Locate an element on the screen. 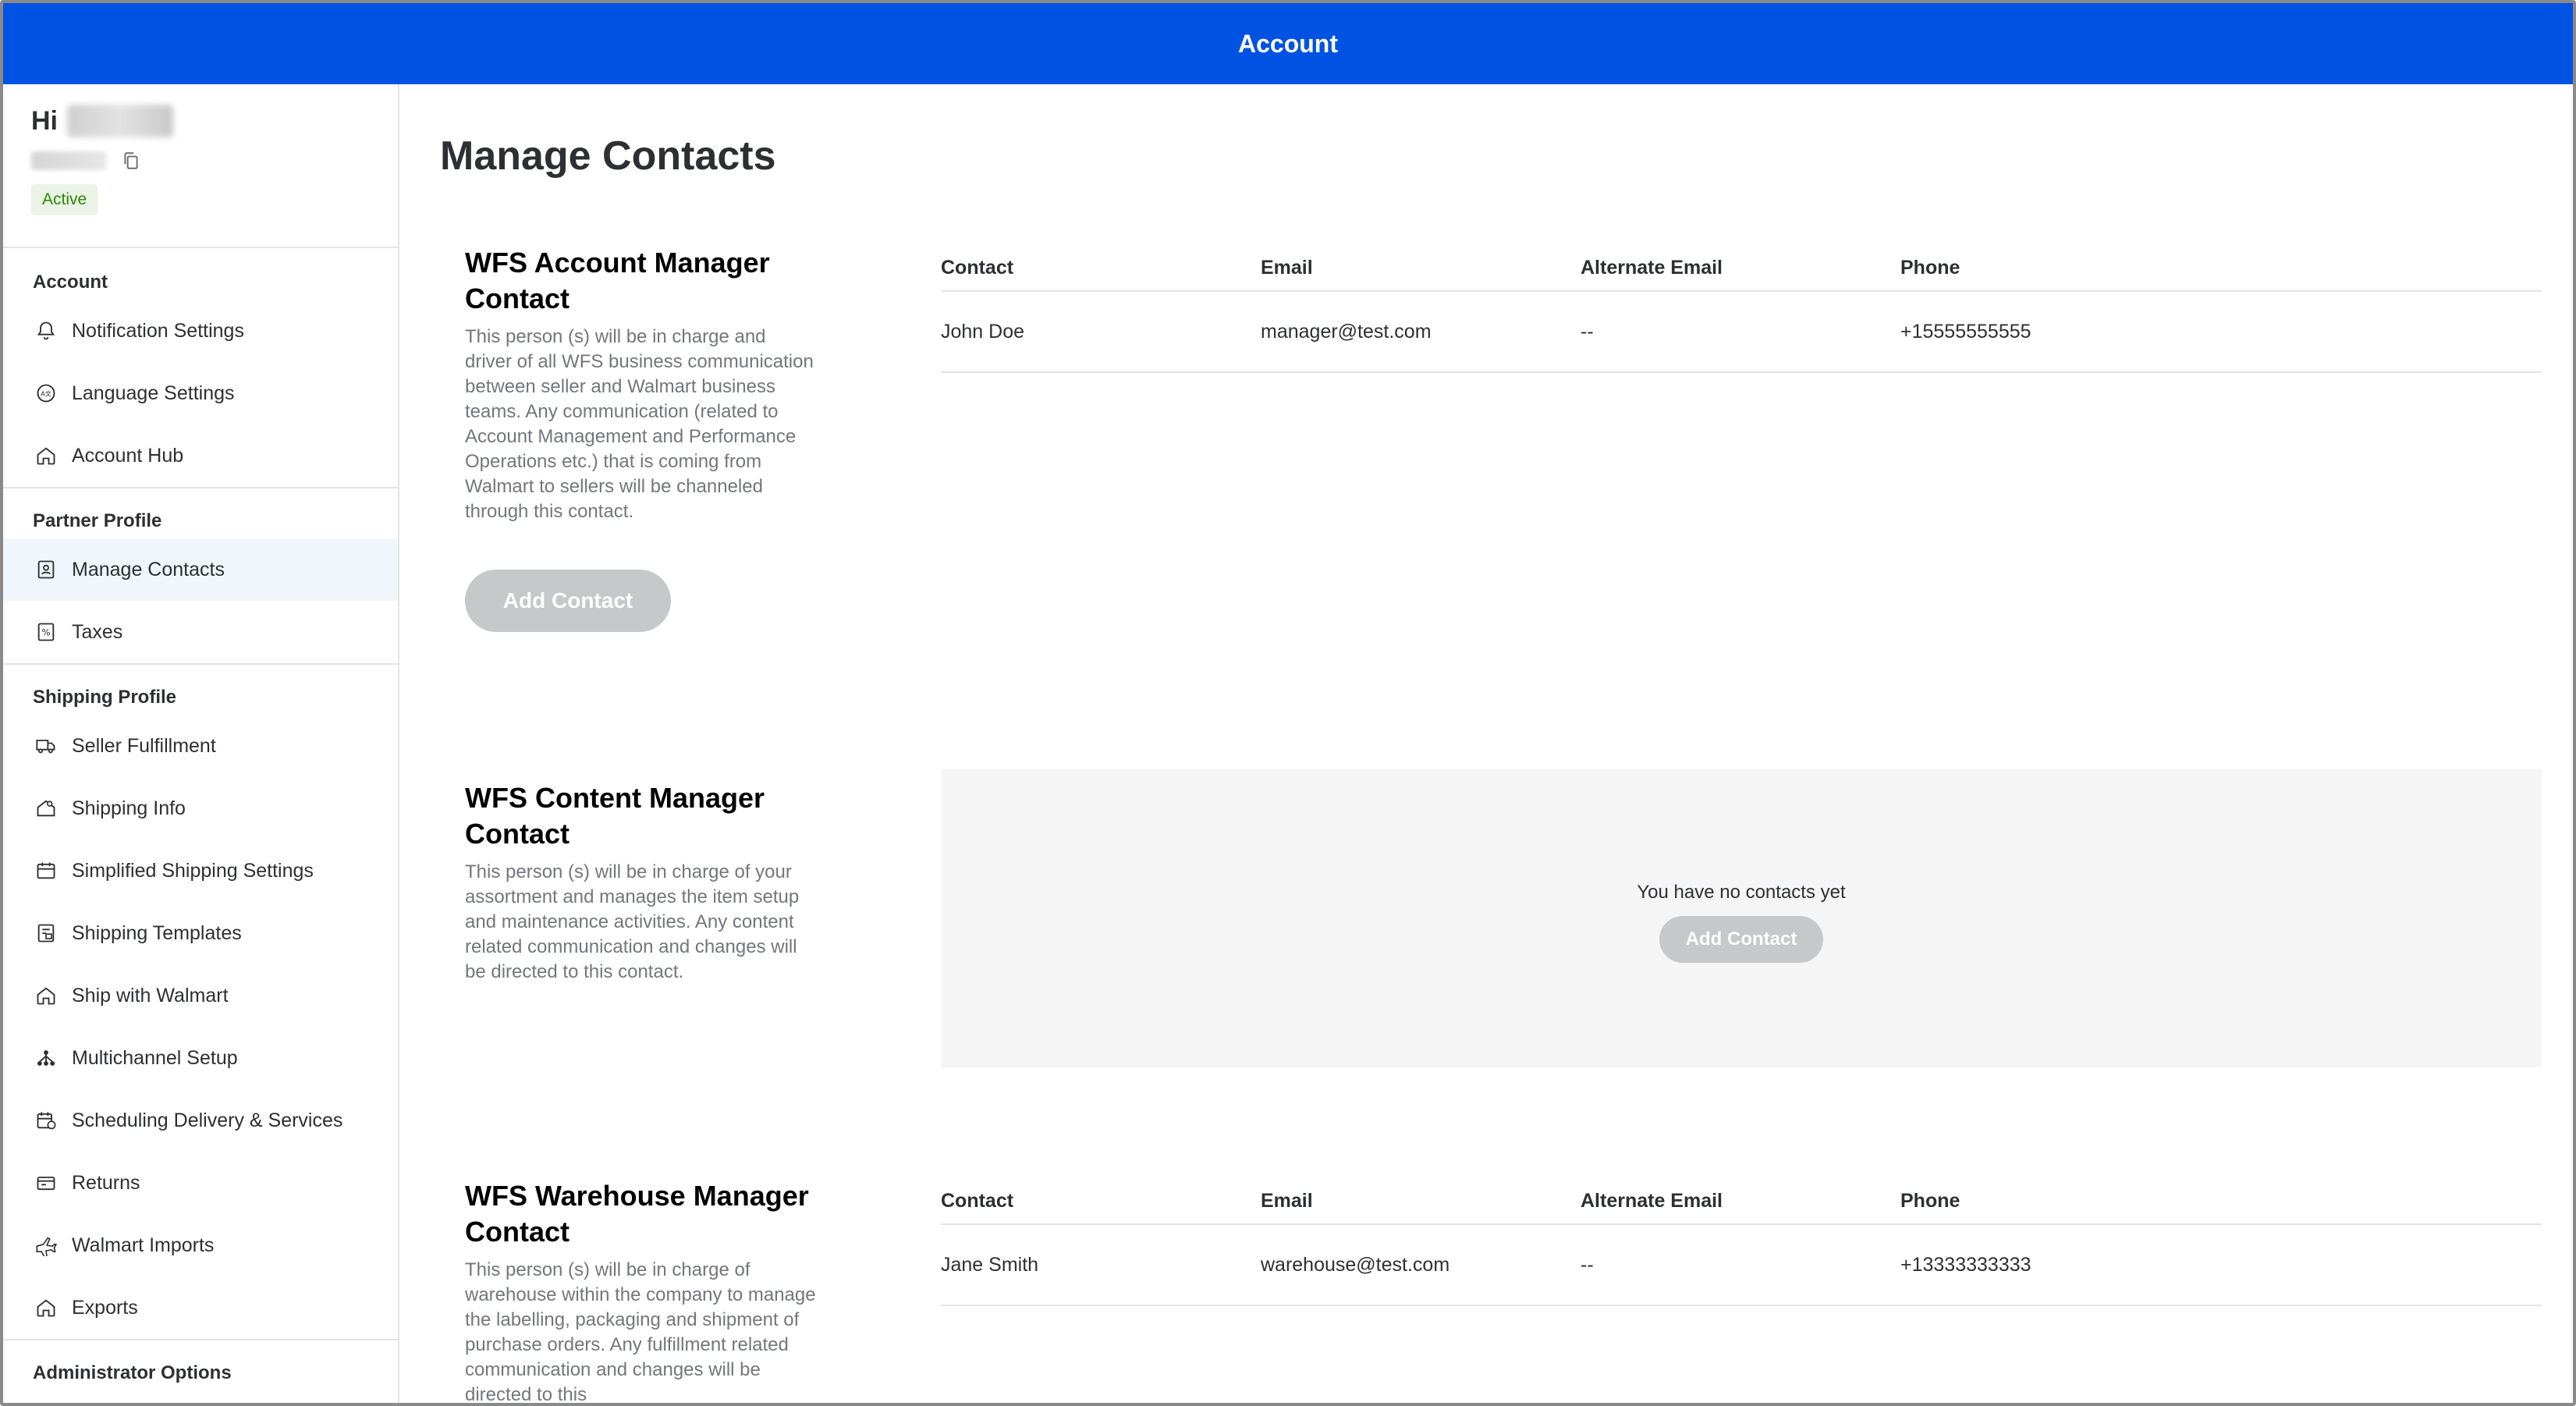 The height and width of the screenshot is (1406, 2576). sidebar-item-manage-contacts: Manage Contacts is located at coordinates (200, 569).